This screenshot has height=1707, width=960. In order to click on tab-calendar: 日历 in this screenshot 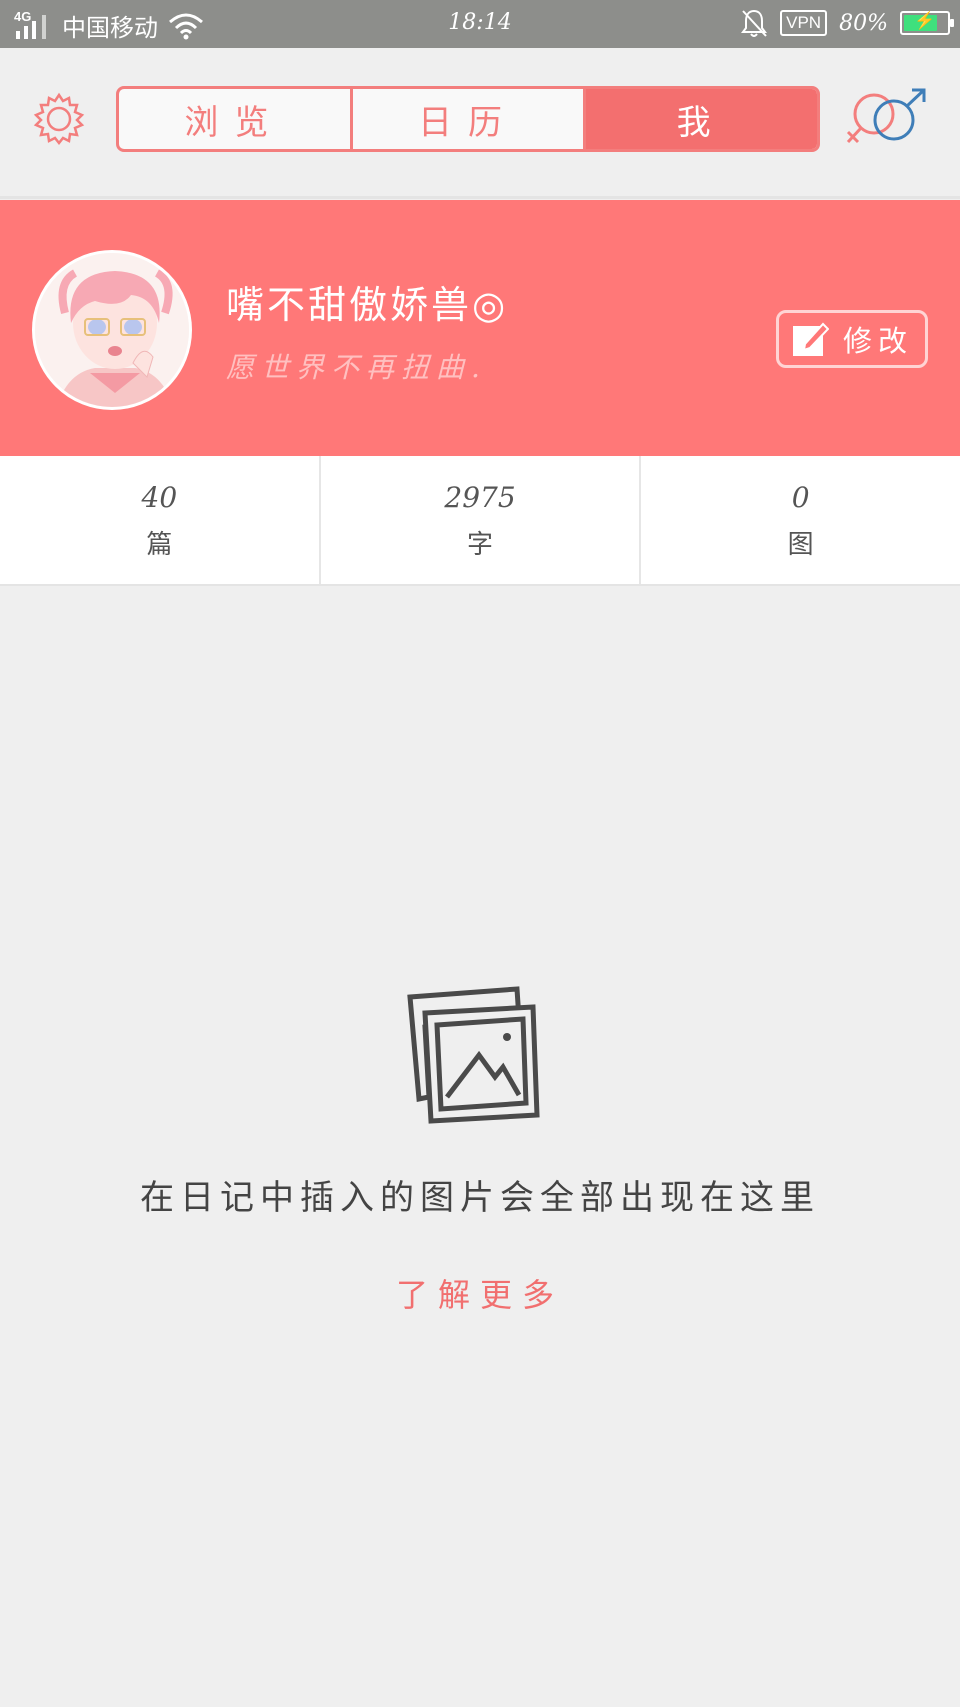, I will do `click(466, 119)`.